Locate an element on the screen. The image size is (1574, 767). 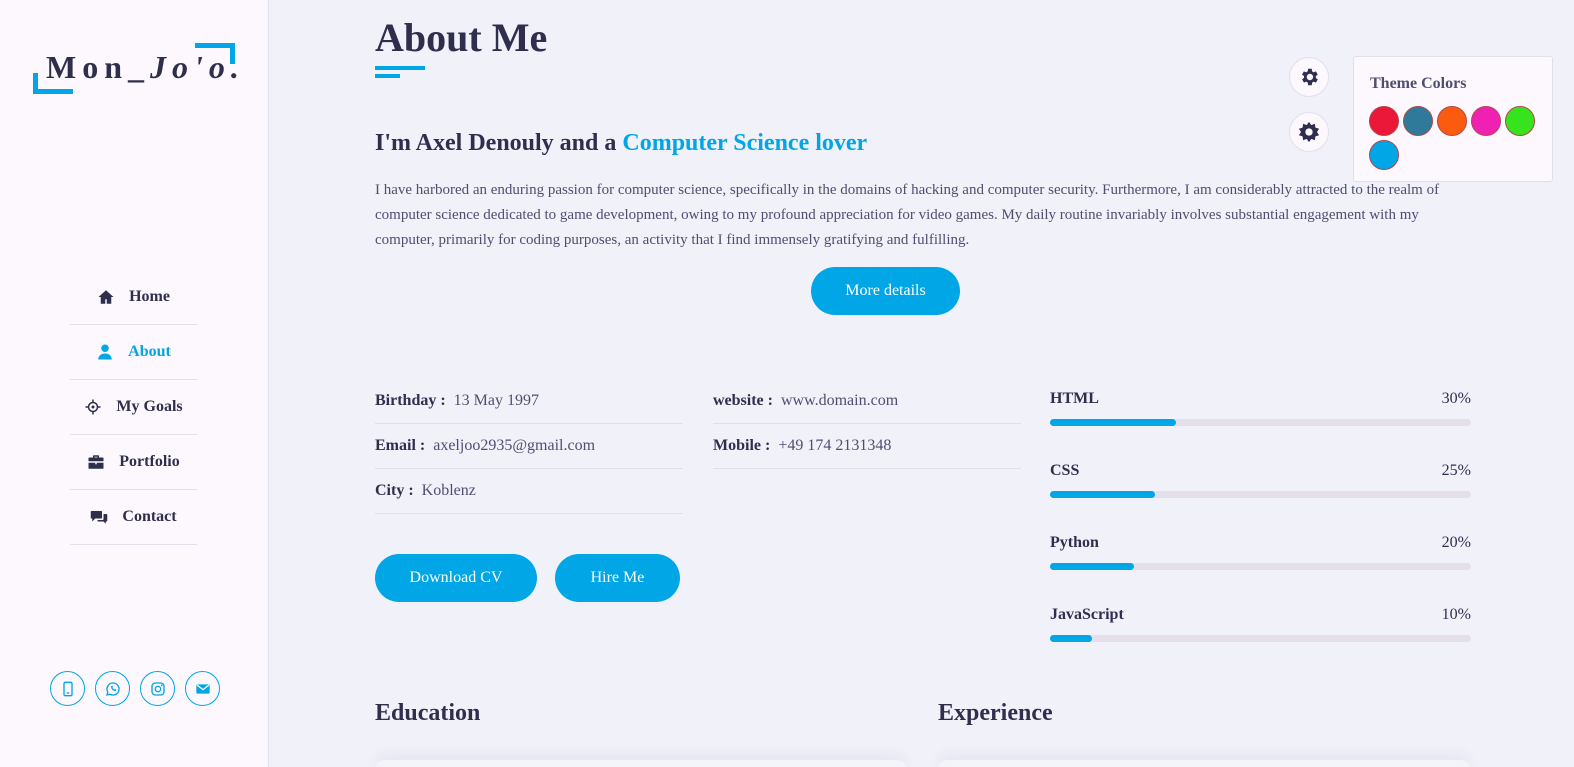
instagram-icon is located at coordinates (157, 688).